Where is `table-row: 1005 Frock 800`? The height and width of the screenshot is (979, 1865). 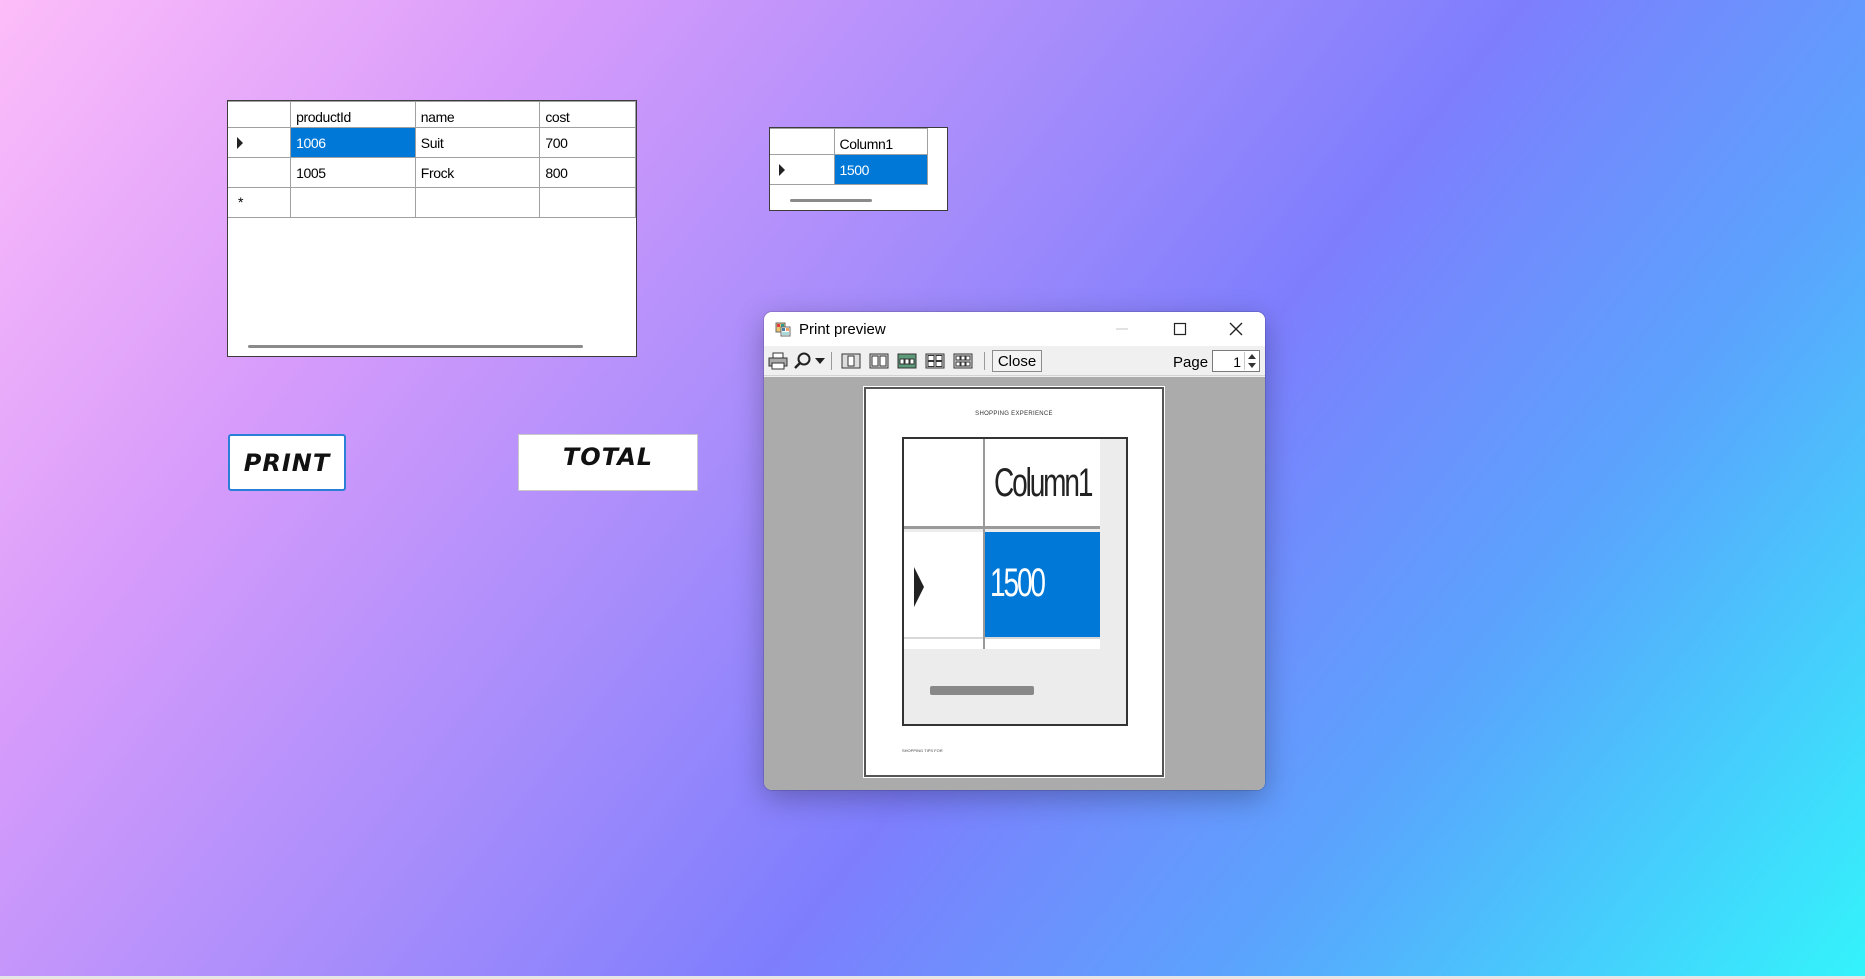
table-row: 1005 Frock 800 is located at coordinates (432, 172).